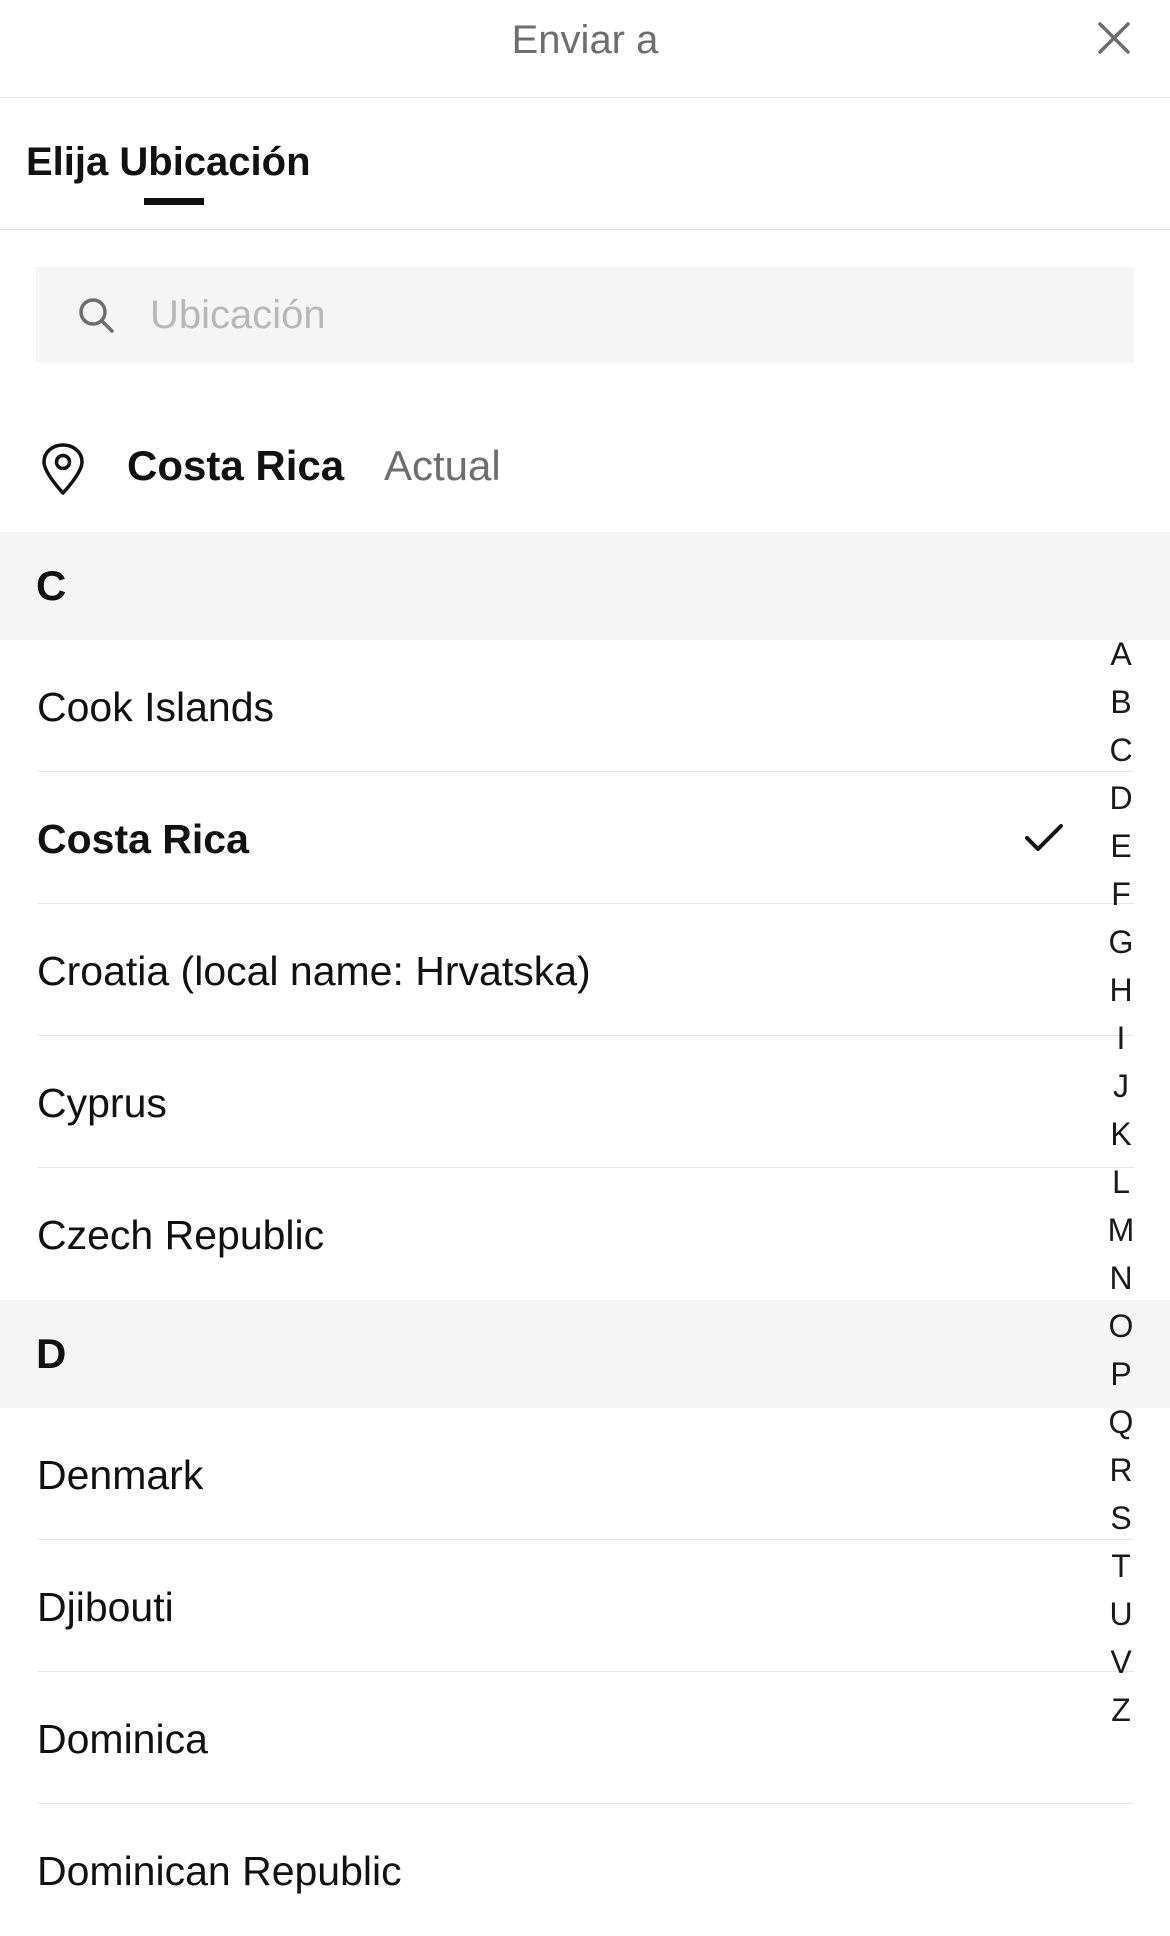 The height and width of the screenshot is (1936, 1170). I want to click on country-row-dominican-republic: Dominican Republic, so click(585, 1870).